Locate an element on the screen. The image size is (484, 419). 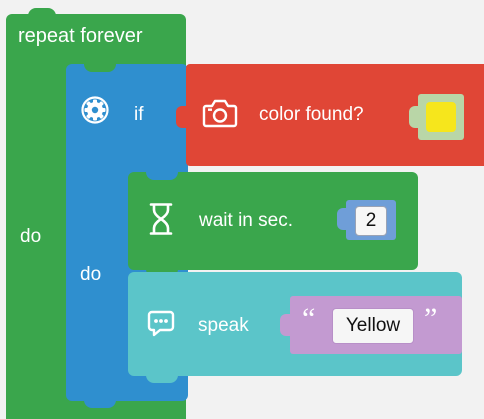
wait-label: wait in sec. is located at coordinates (246, 220).